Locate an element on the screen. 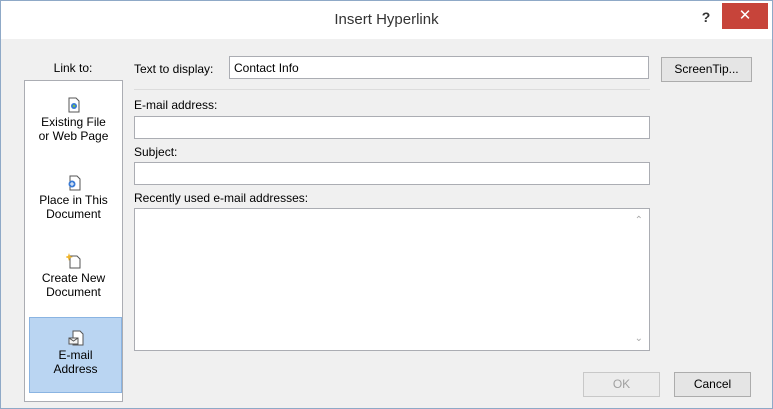 The image size is (773, 409). close-button: ✕ is located at coordinates (745, 16).